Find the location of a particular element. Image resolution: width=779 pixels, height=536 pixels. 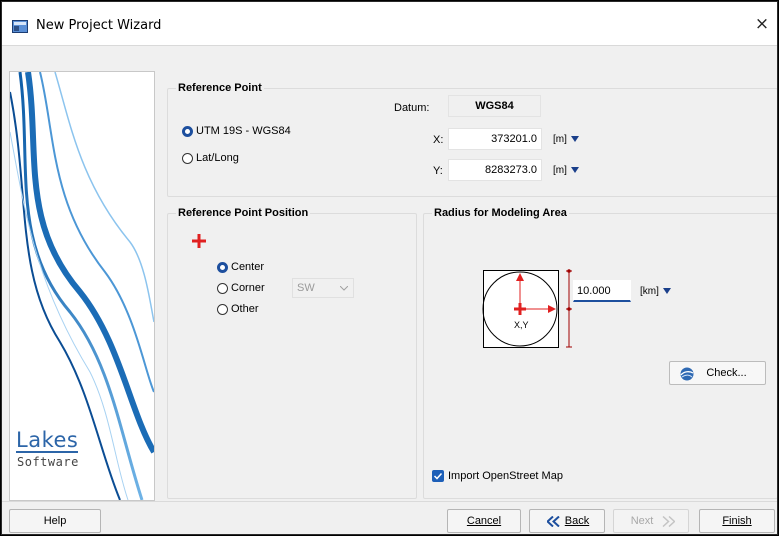

corner-select: SW is located at coordinates (323, 288).